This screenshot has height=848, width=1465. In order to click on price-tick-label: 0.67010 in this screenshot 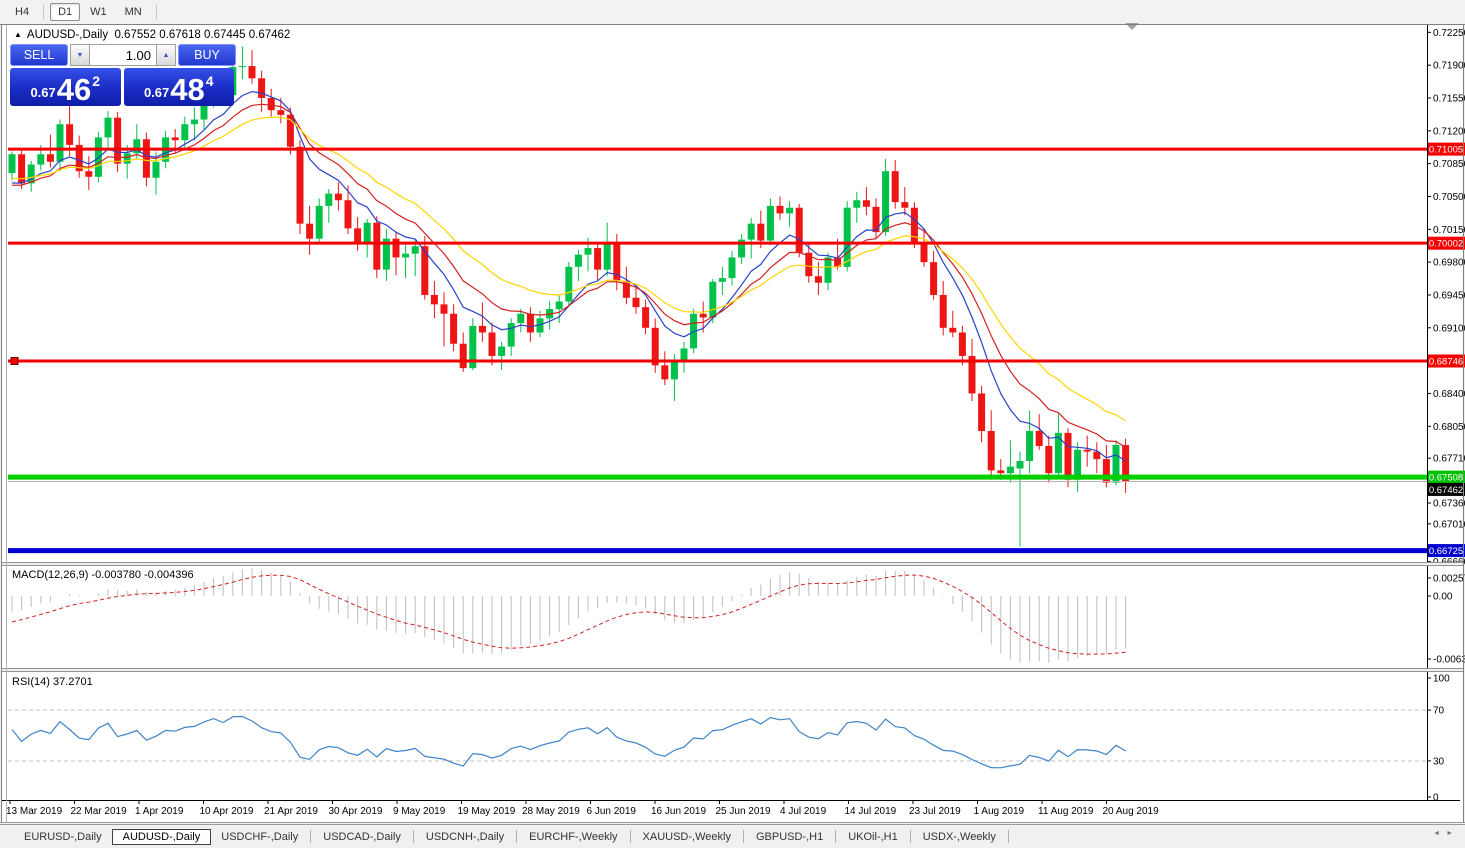, I will do `click(1449, 524)`.